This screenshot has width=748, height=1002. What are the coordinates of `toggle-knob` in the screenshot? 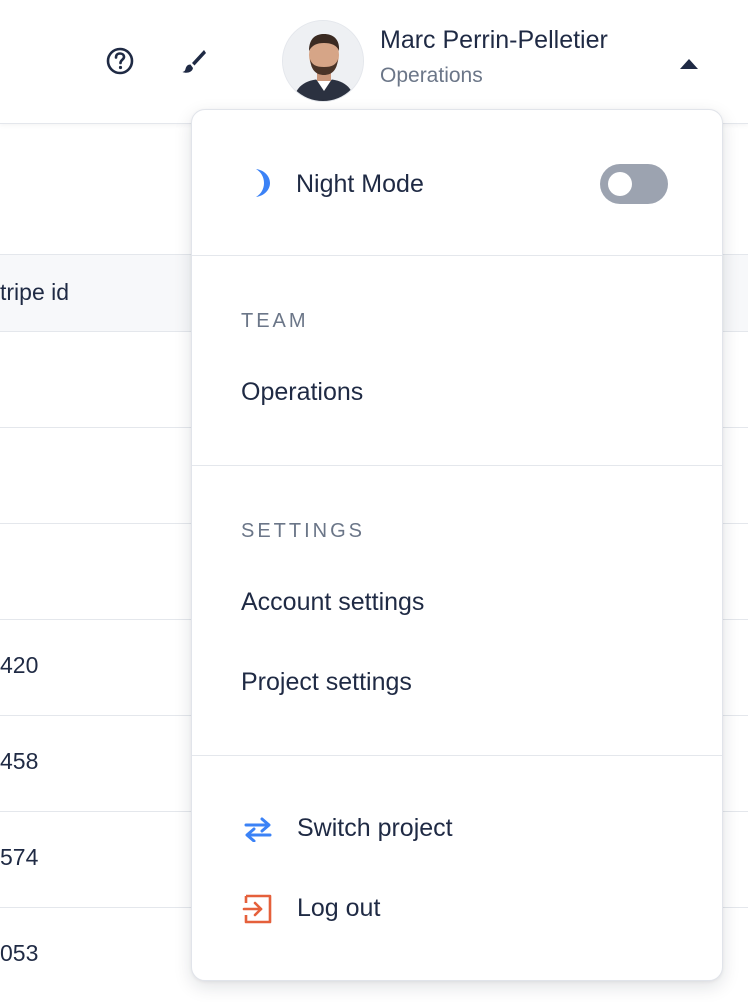 It's located at (620, 184).